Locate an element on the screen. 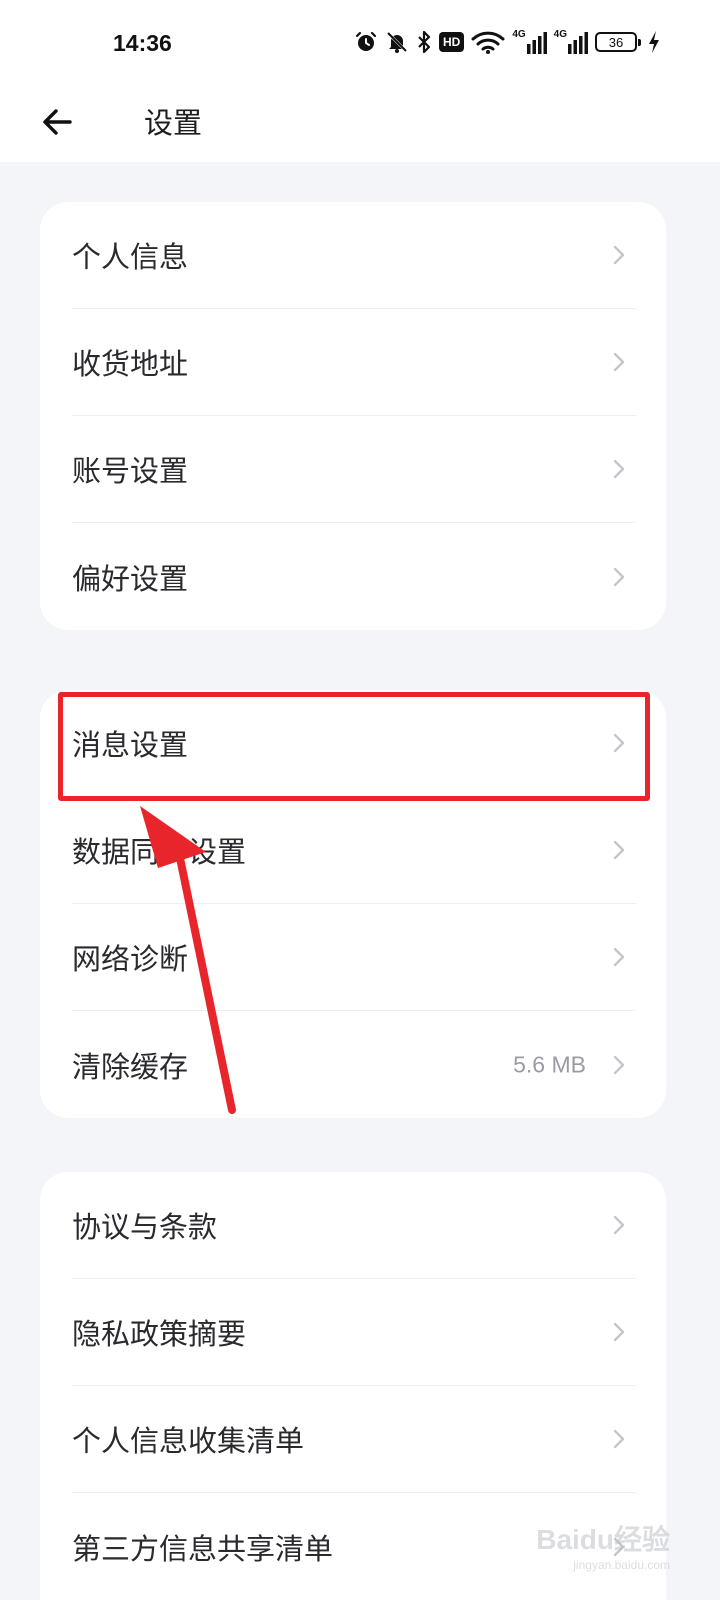 The height and width of the screenshot is (1600, 720). settings-item-label: 消息设置 is located at coordinates (130, 745).